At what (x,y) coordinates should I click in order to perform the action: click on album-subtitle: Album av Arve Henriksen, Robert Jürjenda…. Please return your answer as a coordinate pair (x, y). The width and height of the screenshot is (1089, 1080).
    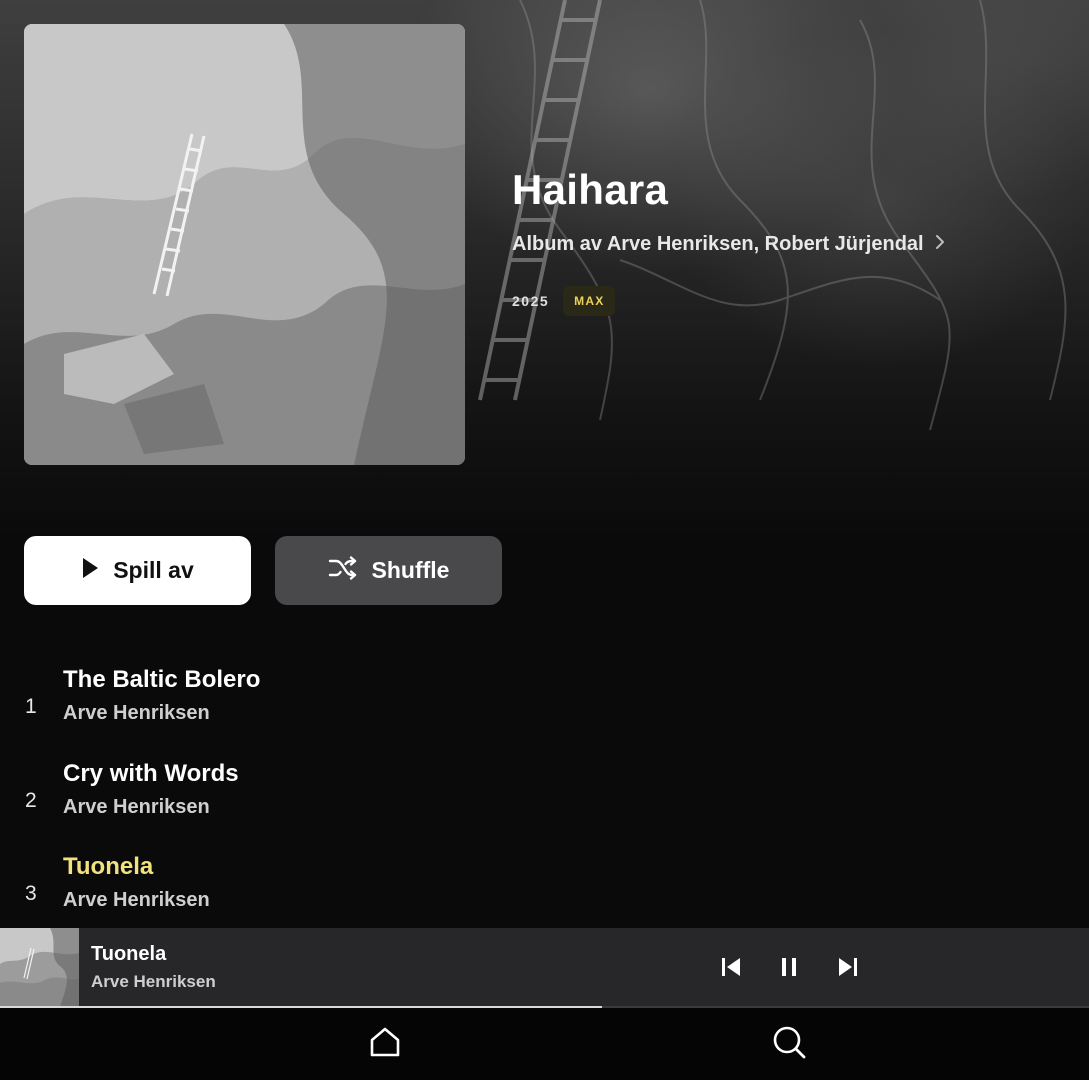
    Looking at the image, I should click on (718, 244).